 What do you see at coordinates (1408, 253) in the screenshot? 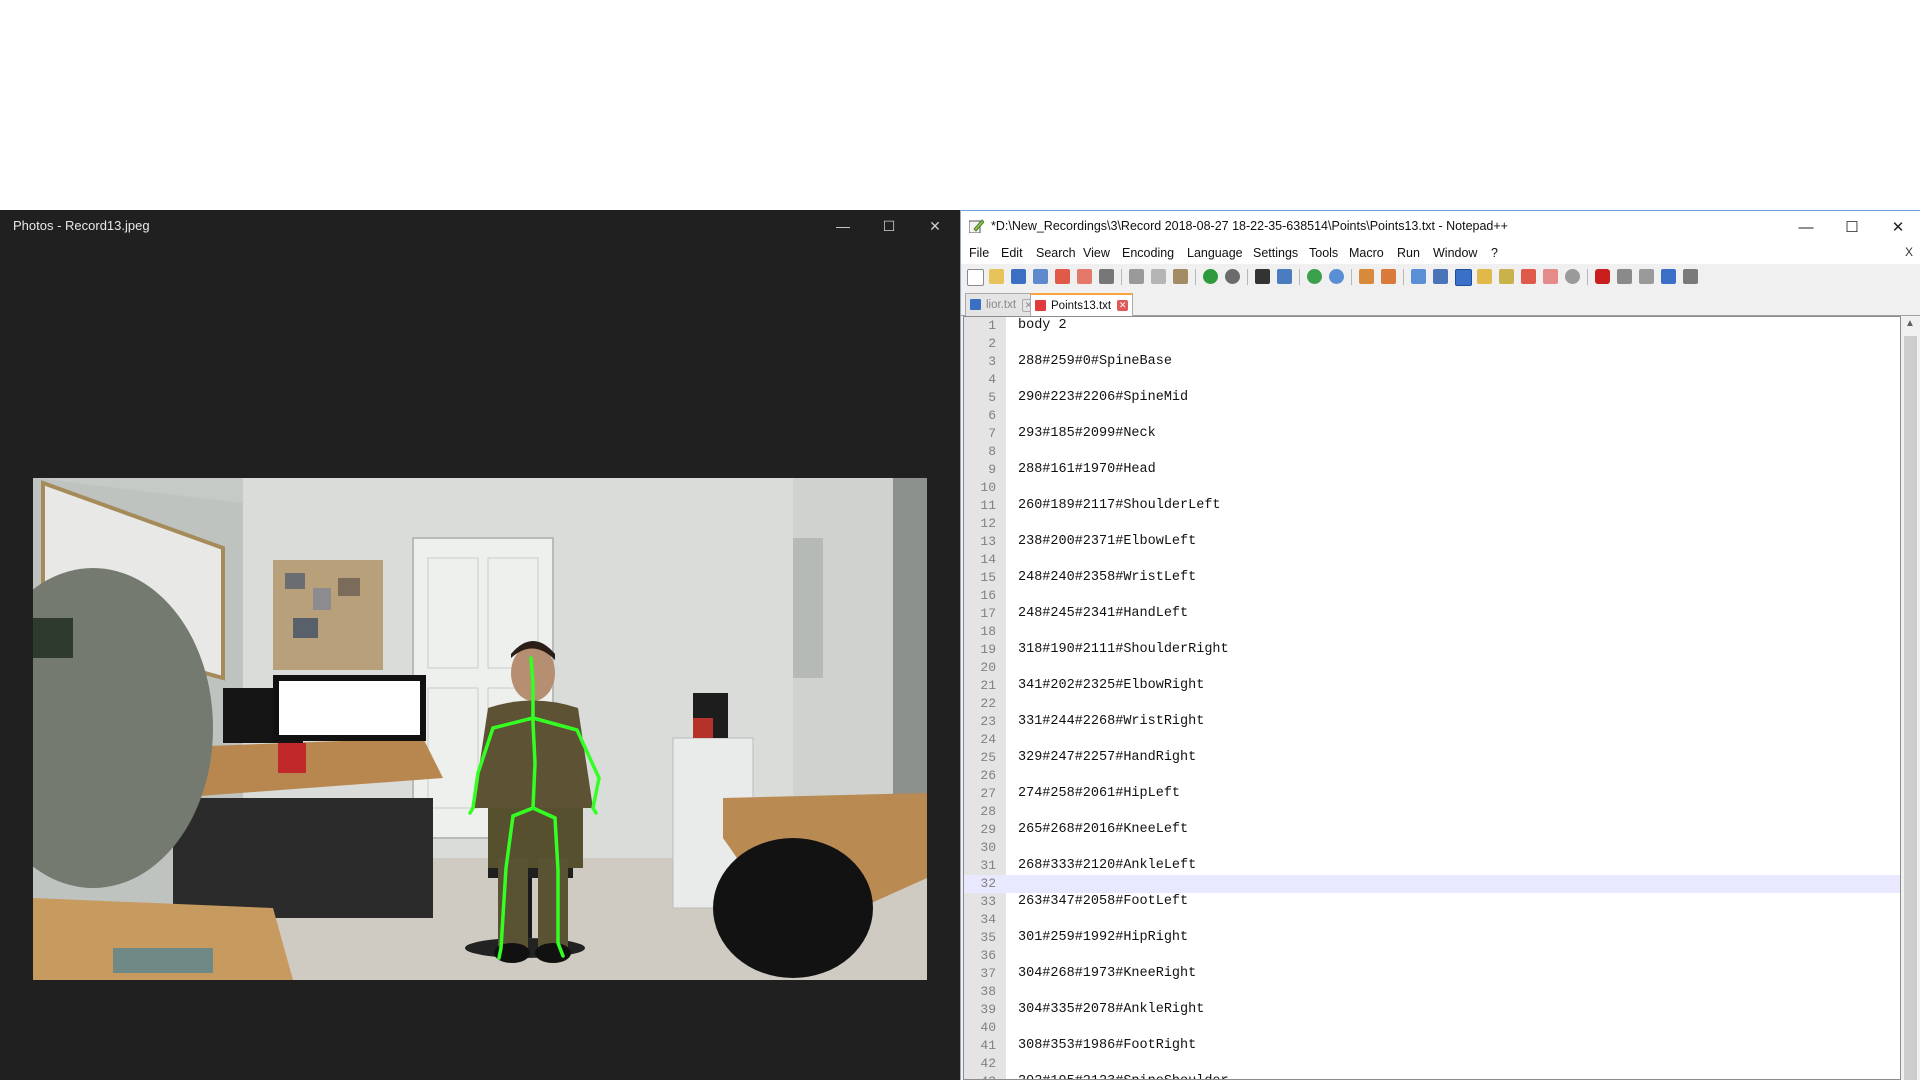
I see `menu-run: Run` at bounding box center [1408, 253].